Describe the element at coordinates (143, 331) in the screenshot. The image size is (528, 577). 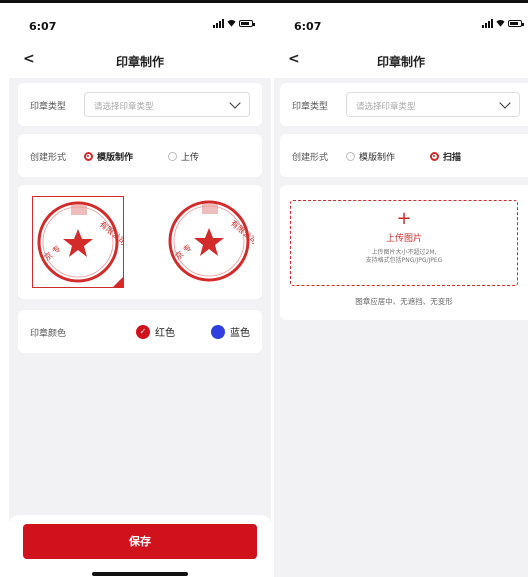
I see `check-icon: ✓` at that location.